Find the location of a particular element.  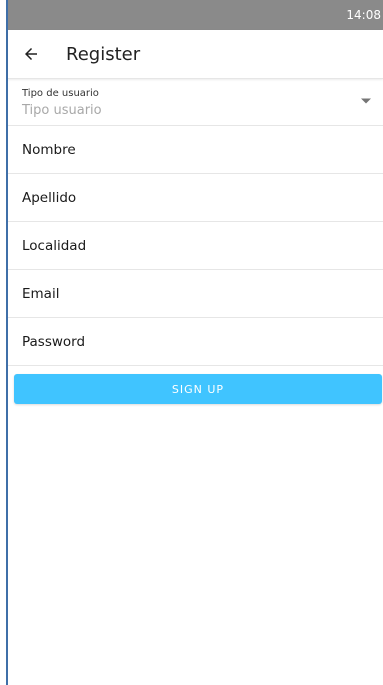

tipo-usuario-dropdown: Tipo de usuario Tipo usuario is located at coordinates (195, 102).